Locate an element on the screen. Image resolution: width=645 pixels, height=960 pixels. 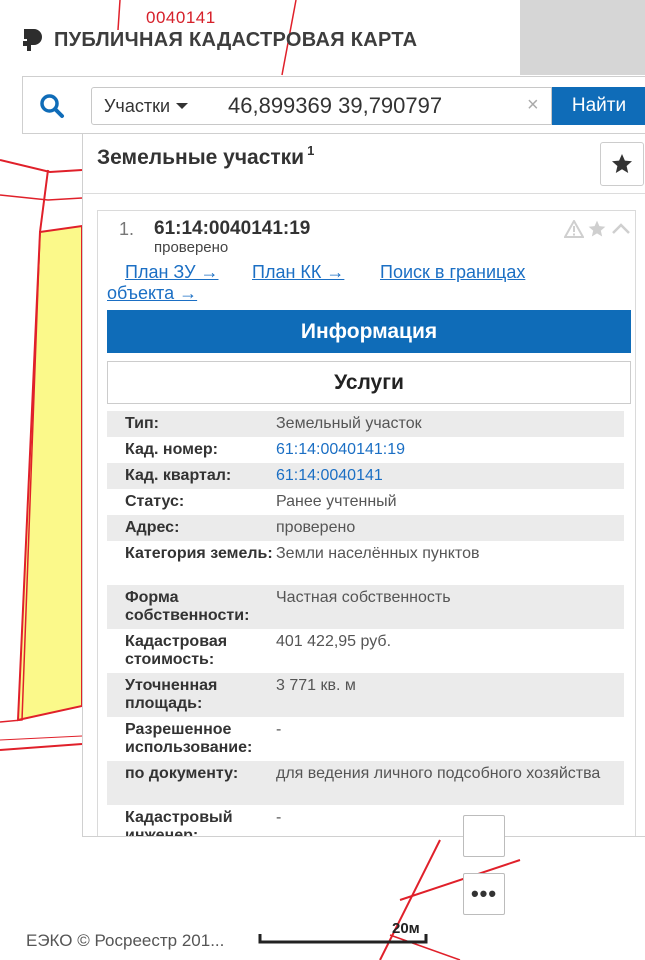
results-panel-header: Земельные участки 1 is located at coordinates (364, 164).